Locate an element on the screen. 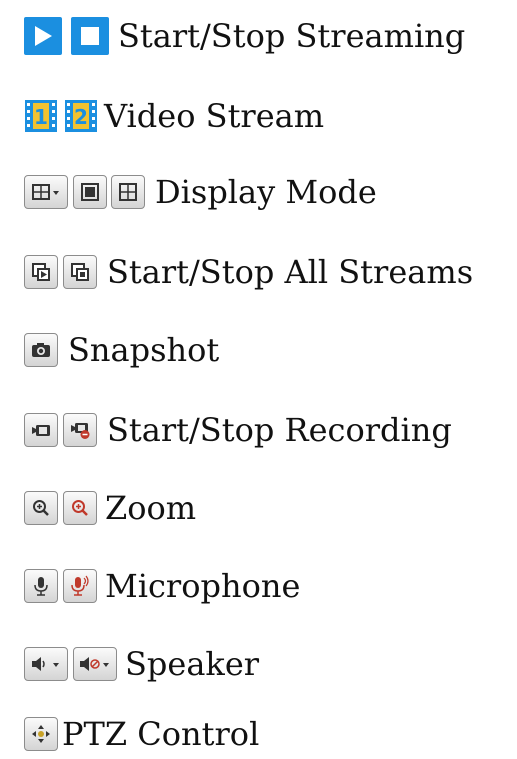 Image resolution: width=517 pixels, height=759 pixels. legend-row-streaming: Start/Stop Streaming is located at coordinates (244, 36).